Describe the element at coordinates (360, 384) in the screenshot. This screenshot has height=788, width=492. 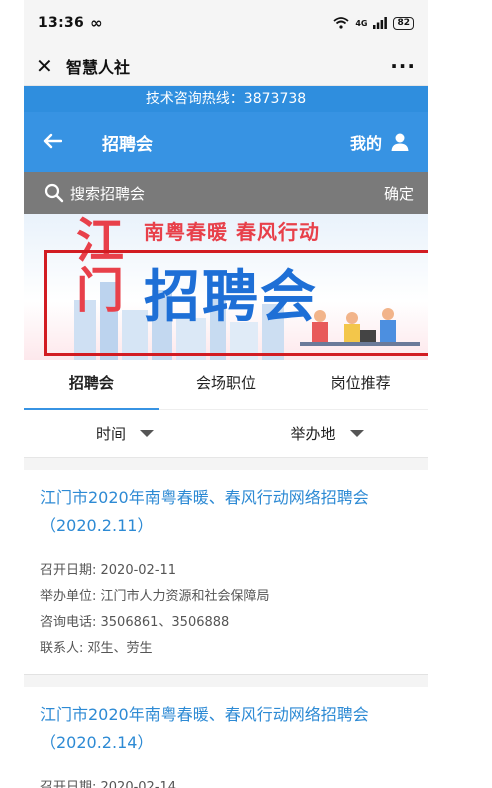
I see `tab-job-recommendations: 岗位推荐` at that location.